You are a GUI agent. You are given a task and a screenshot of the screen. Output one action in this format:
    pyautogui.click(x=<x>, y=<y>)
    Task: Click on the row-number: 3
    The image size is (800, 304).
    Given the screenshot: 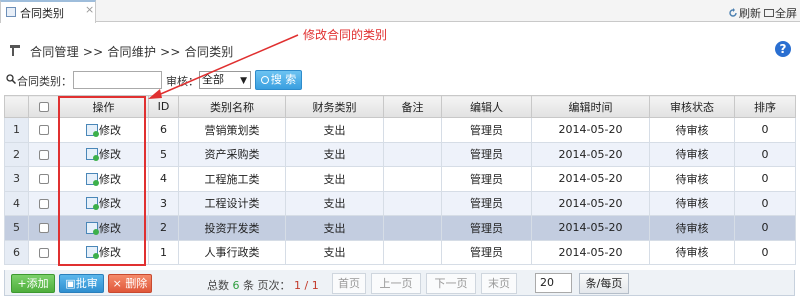 What is the action you would take?
    pyautogui.click(x=16, y=179)
    